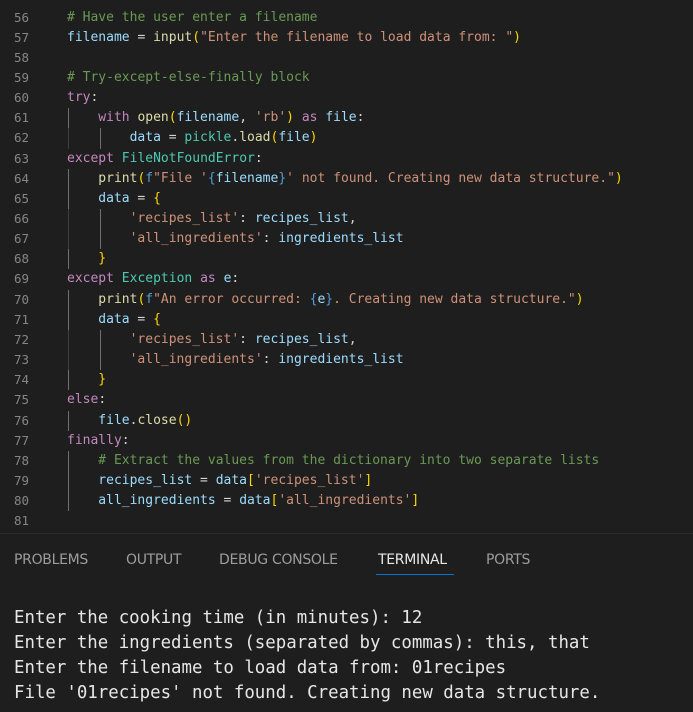  I want to click on code-text: try:, so click(82, 98).